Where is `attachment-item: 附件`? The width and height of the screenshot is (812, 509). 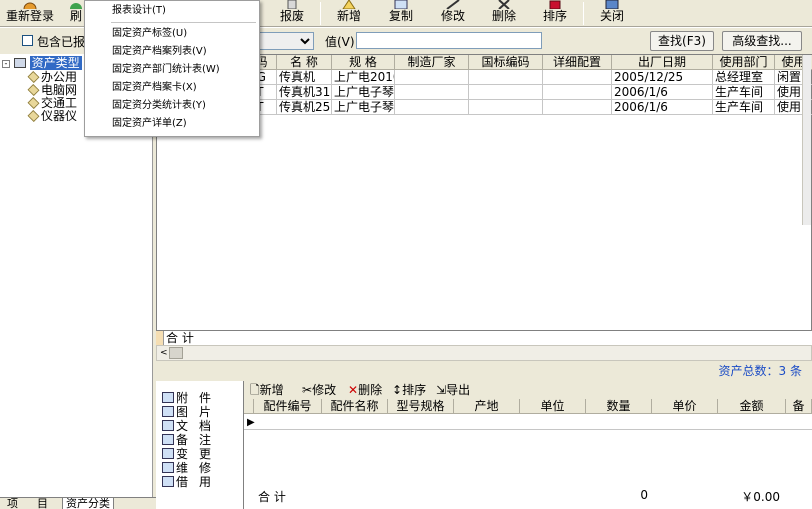
attachment-item: 附件 is located at coordinates (186, 398).